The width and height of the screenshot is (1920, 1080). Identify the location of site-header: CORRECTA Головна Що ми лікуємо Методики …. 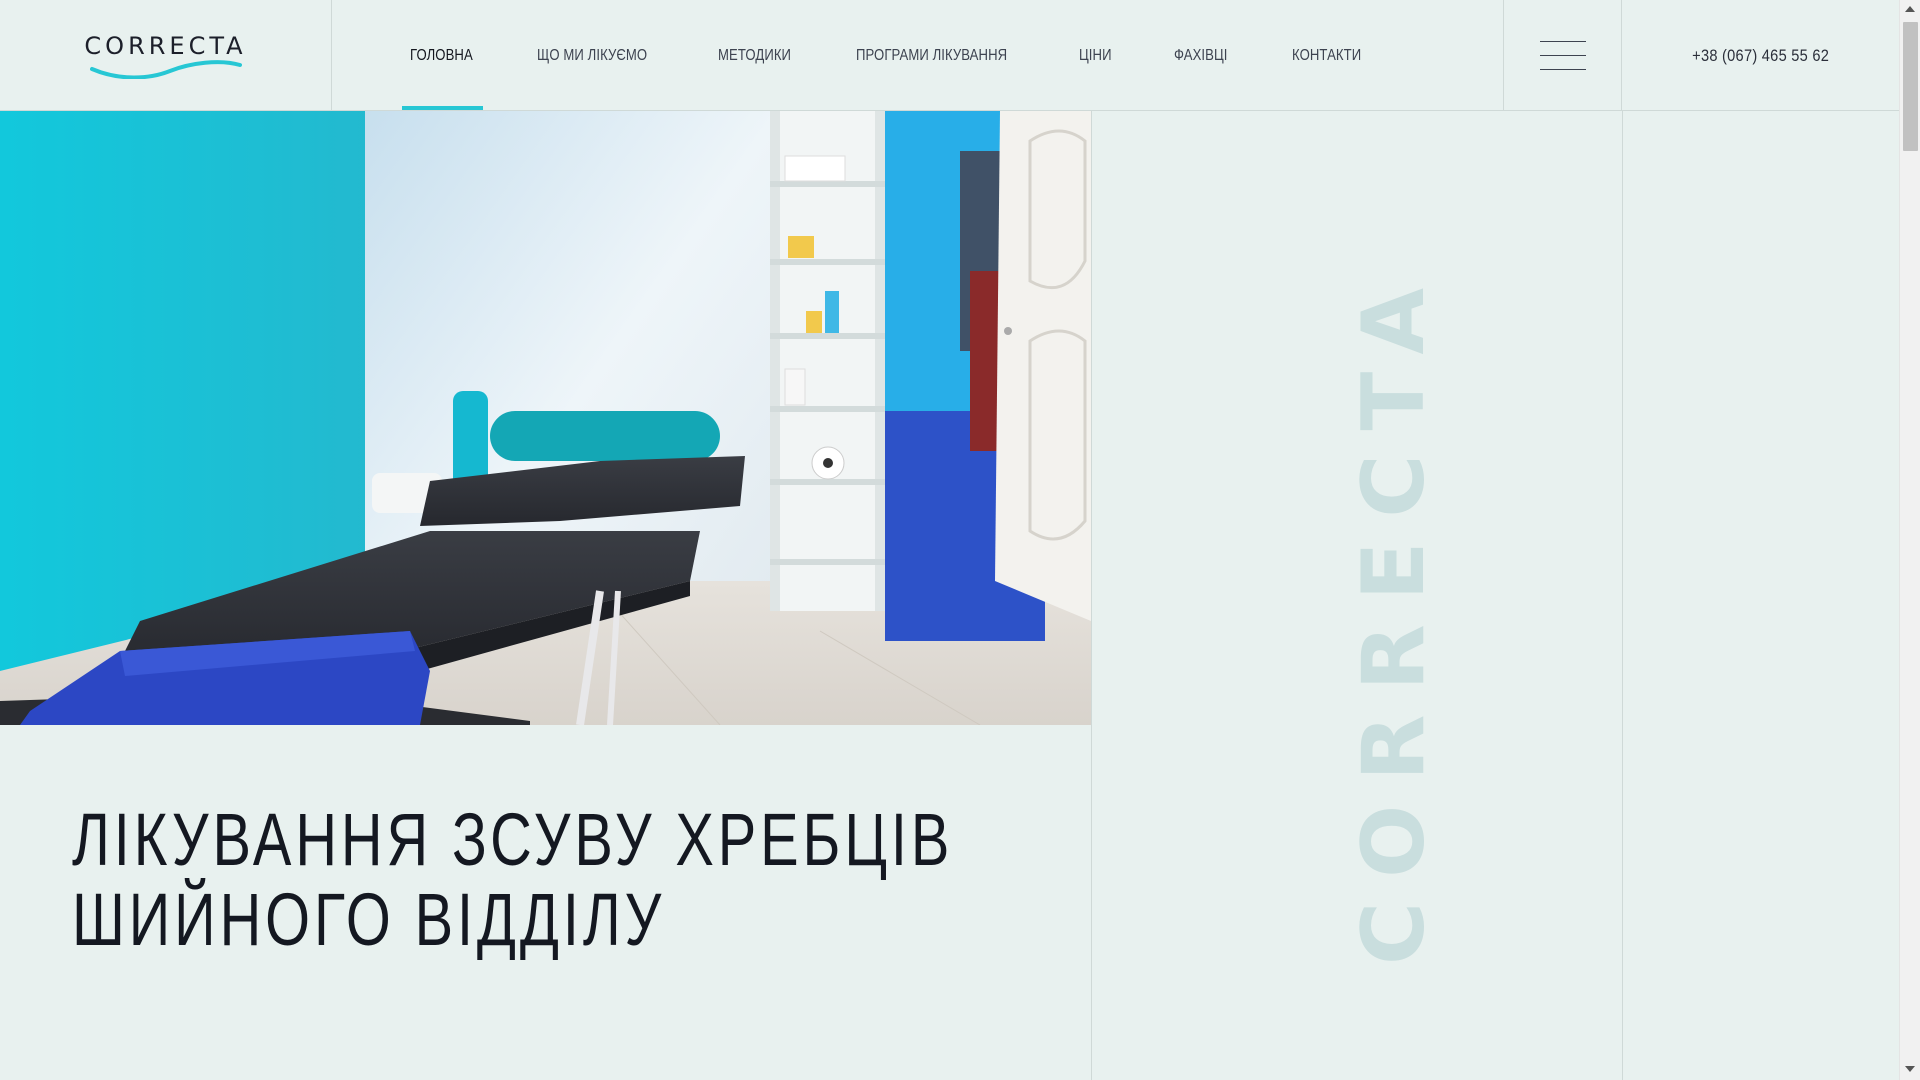
(949, 55).